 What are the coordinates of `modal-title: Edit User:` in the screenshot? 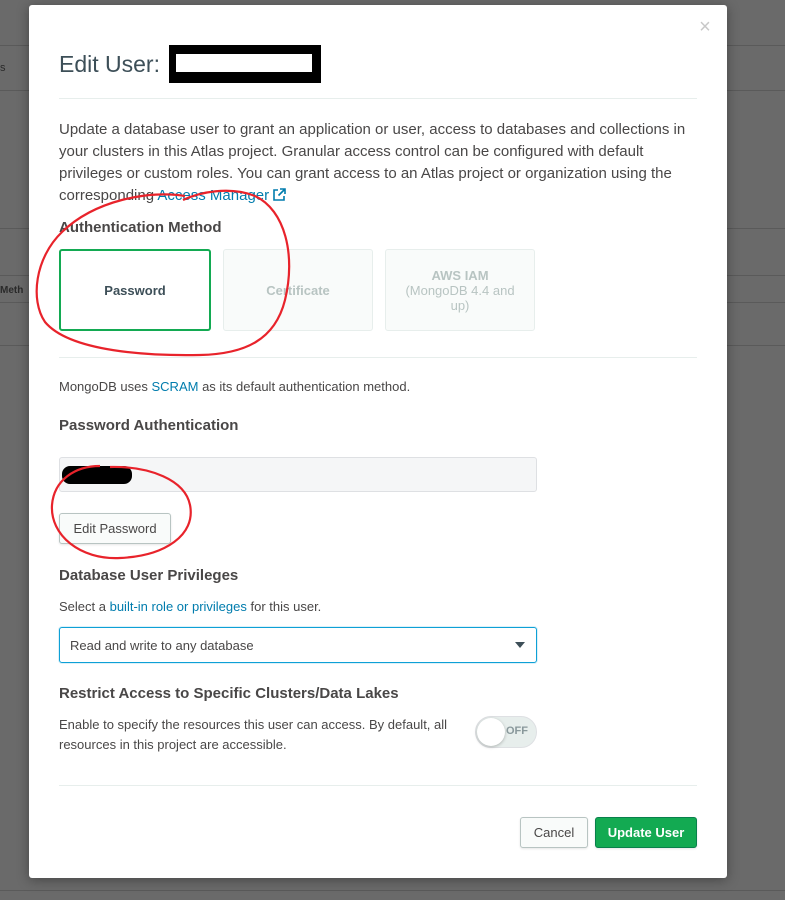 It's located at (109, 63).